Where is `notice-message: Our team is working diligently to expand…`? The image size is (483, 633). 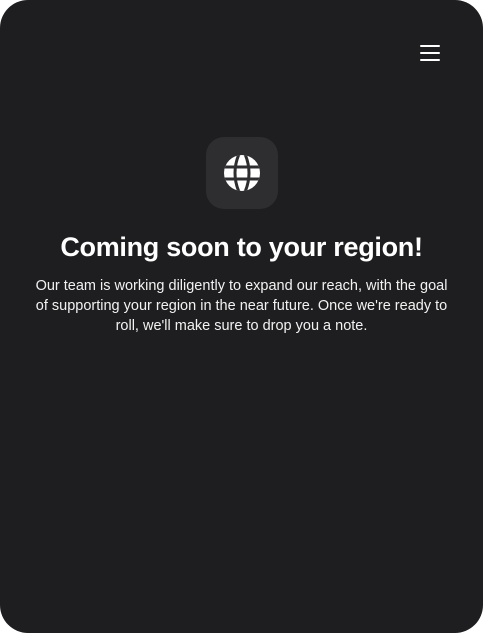
notice-message: Our team is working diligently to expand… is located at coordinates (241, 306).